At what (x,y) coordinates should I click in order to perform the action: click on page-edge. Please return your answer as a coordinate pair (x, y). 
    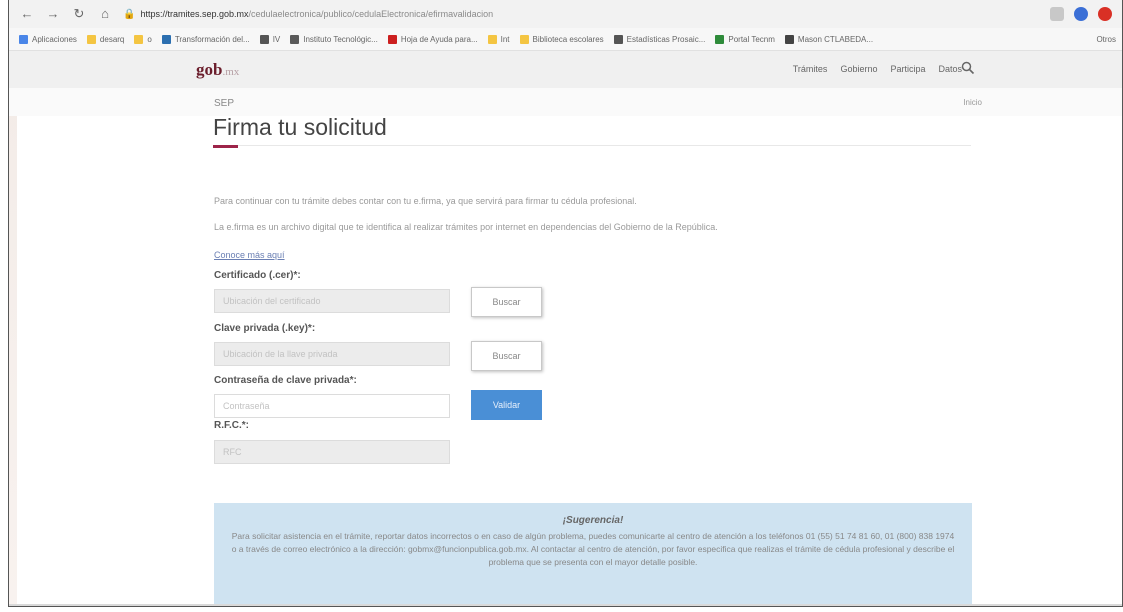
    Looking at the image, I should click on (13, 347).